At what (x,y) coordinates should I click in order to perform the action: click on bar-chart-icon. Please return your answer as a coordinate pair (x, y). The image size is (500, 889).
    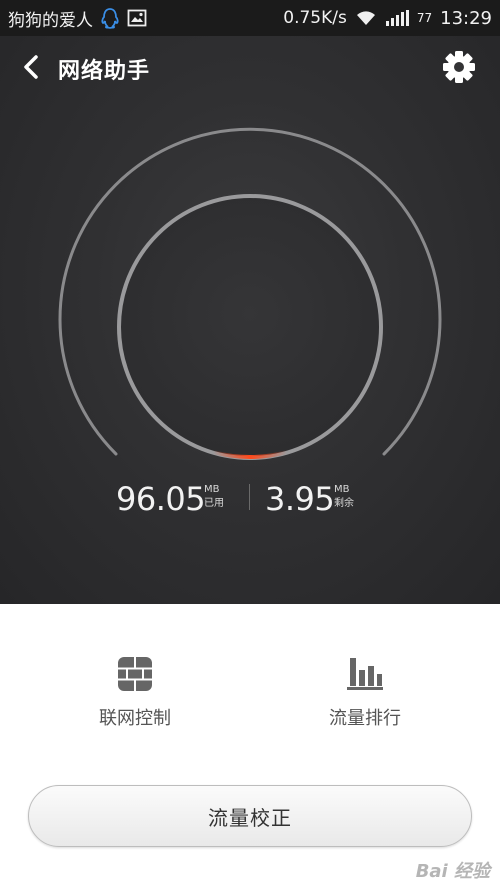
    Looking at the image, I should click on (365, 674).